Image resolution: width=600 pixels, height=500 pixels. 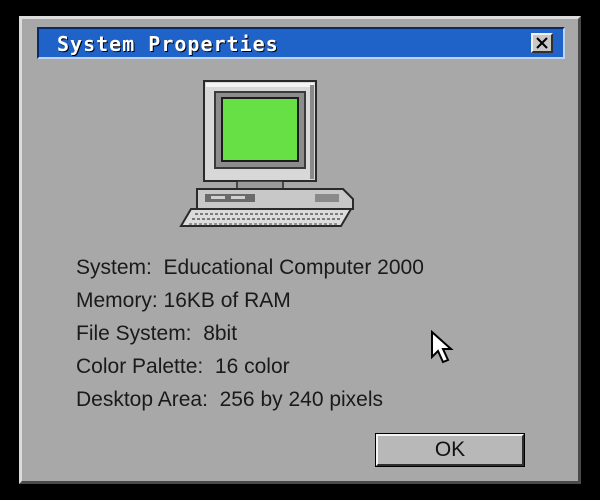 I want to click on ok-button: OK, so click(x=450, y=450).